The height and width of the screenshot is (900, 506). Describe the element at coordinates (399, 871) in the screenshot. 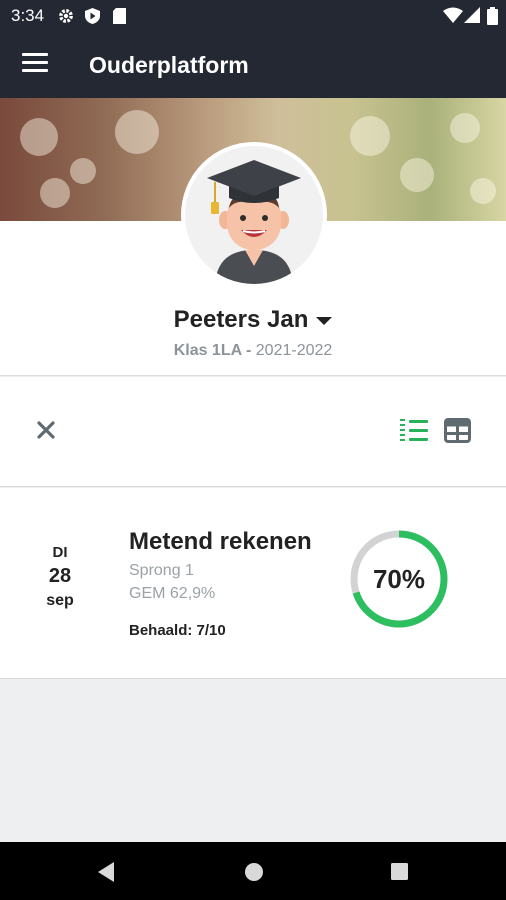

I see `recents-icon` at that location.